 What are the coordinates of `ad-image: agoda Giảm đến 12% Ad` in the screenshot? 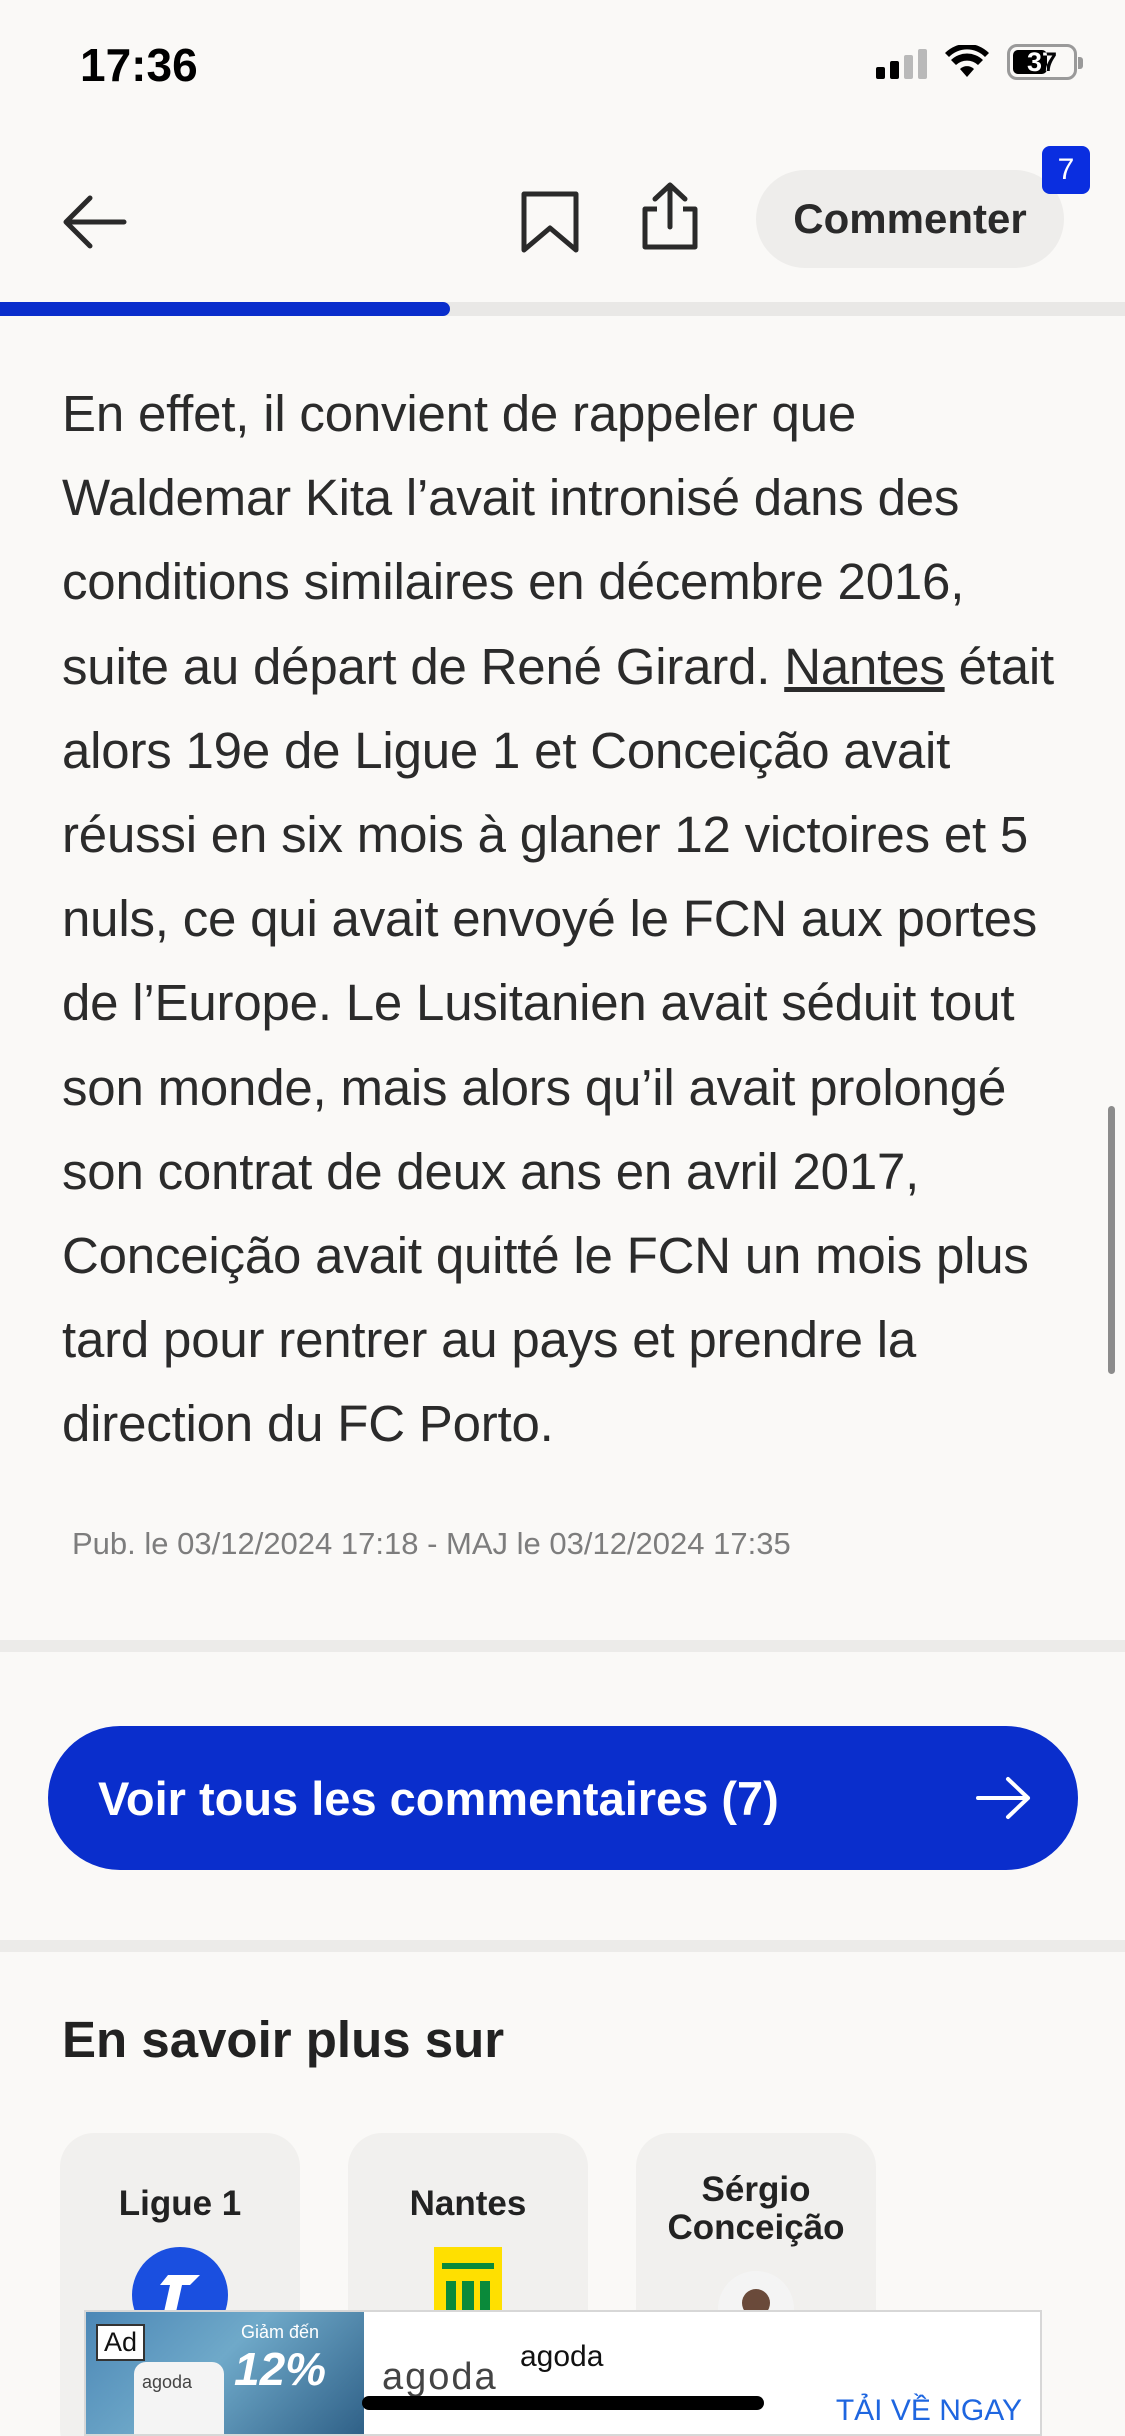 It's located at (225, 2373).